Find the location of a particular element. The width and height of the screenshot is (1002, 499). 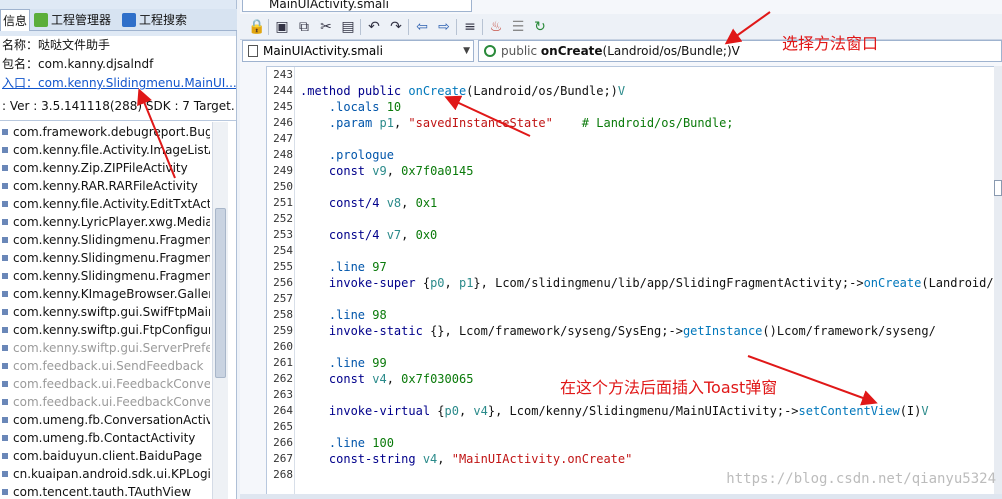

code-line: .prologue is located at coordinates (347, 155).